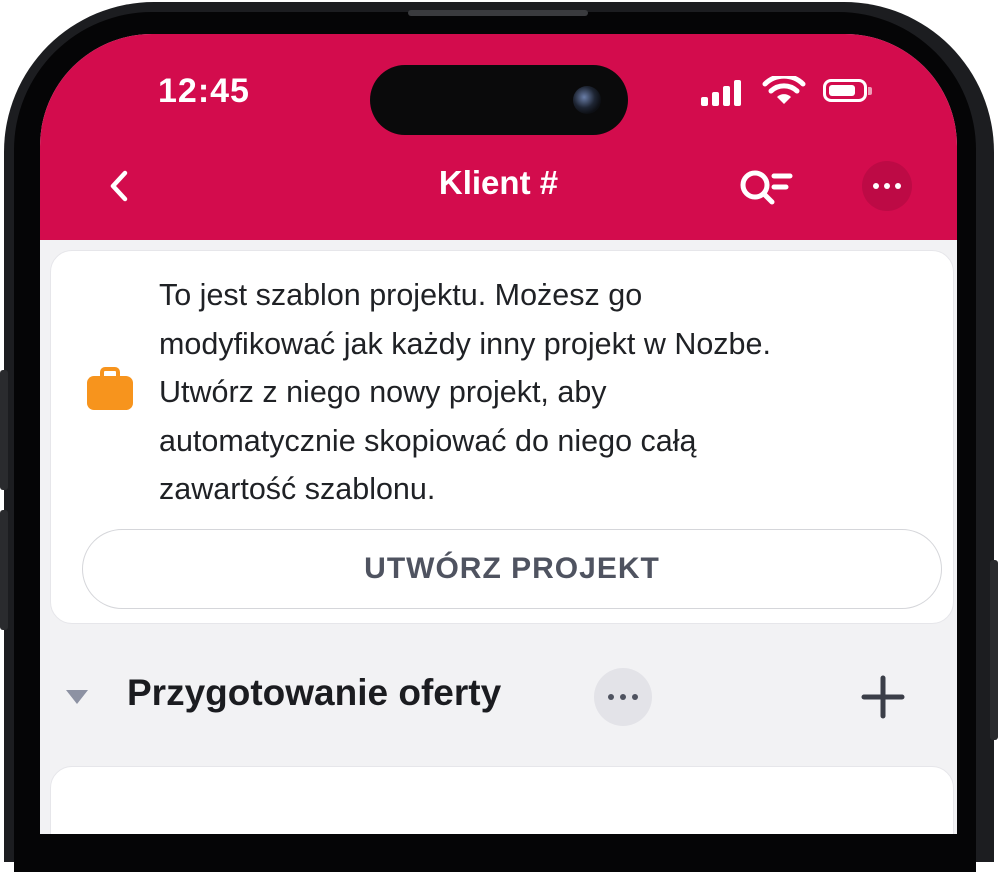 Image resolution: width=998 pixels, height=872 pixels. Describe the element at coordinates (498, 13) in the screenshot. I see `speaker-grille` at that location.